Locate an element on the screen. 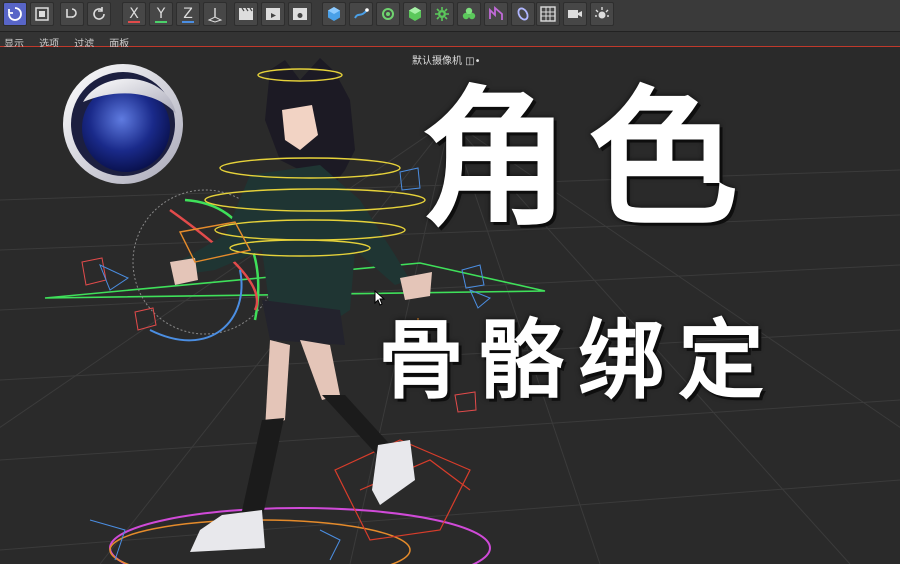 This screenshot has width=900, height=564. settings-button is located at coordinates (442, 14).